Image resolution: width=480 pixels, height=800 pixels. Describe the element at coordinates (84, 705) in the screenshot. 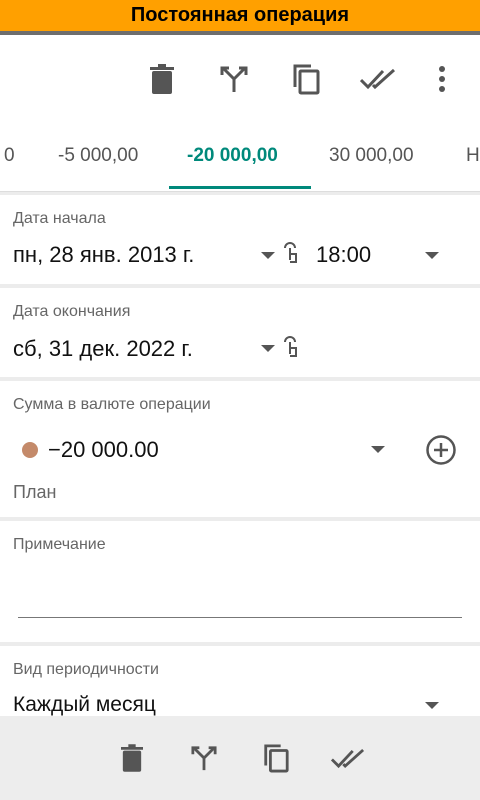

I see `periodicity-value: Каждый месяц` at that location.